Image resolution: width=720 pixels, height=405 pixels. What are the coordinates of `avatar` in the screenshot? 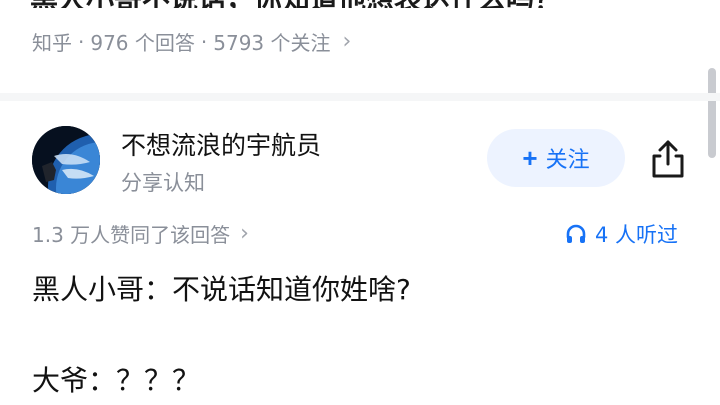 It's located at (66, 160).